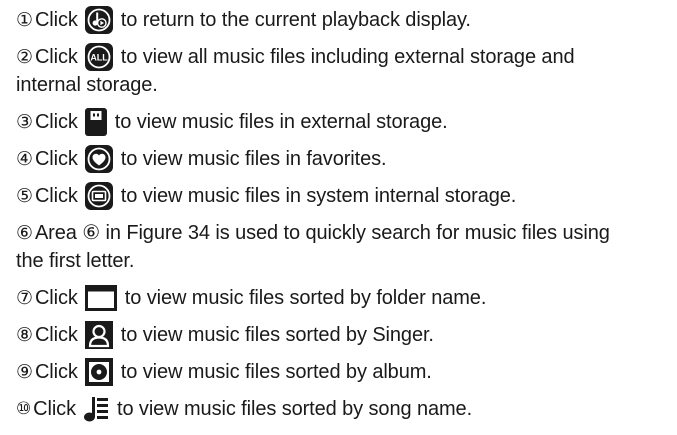 The image size is (677, 435). Describe the element at coordinates (24, 122) in the screenshot. I see `item-number: ③` at that location.